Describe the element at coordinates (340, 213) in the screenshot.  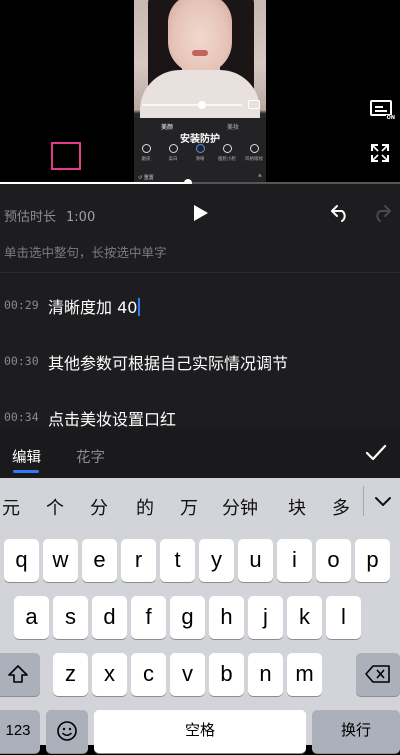
I see `undo-icon` at that location.